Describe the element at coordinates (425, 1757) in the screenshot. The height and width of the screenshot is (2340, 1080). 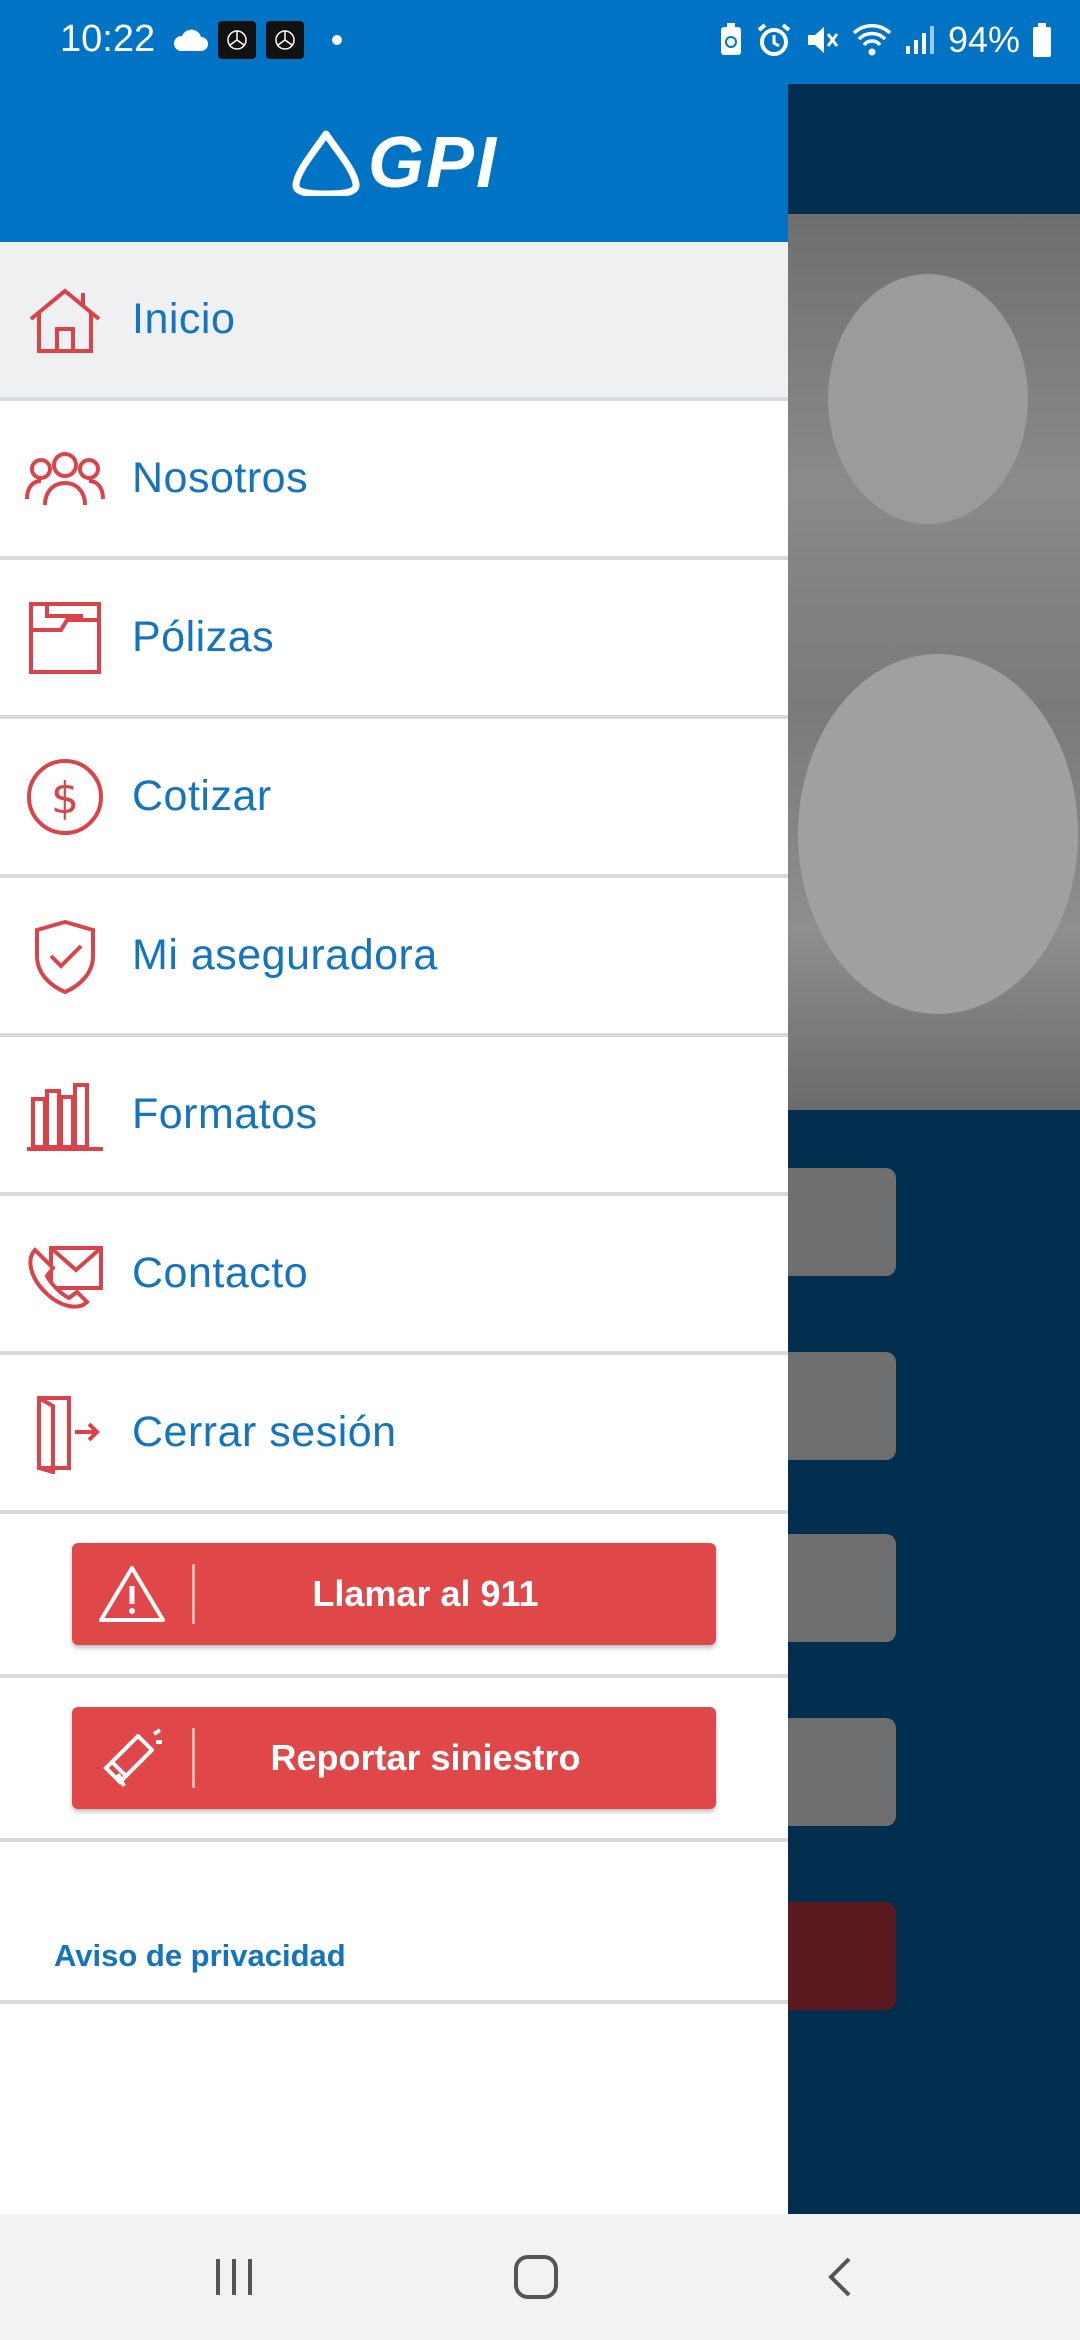
I see `report-claim-label: Reportar siniestro` at that location.